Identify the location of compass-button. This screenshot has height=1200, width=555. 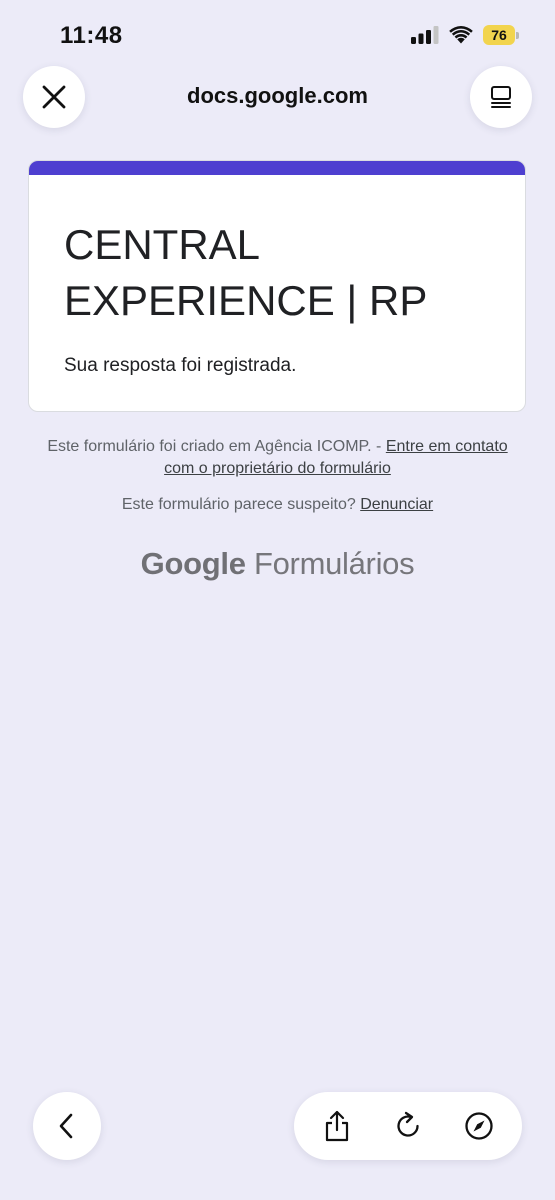
(479, 1126).